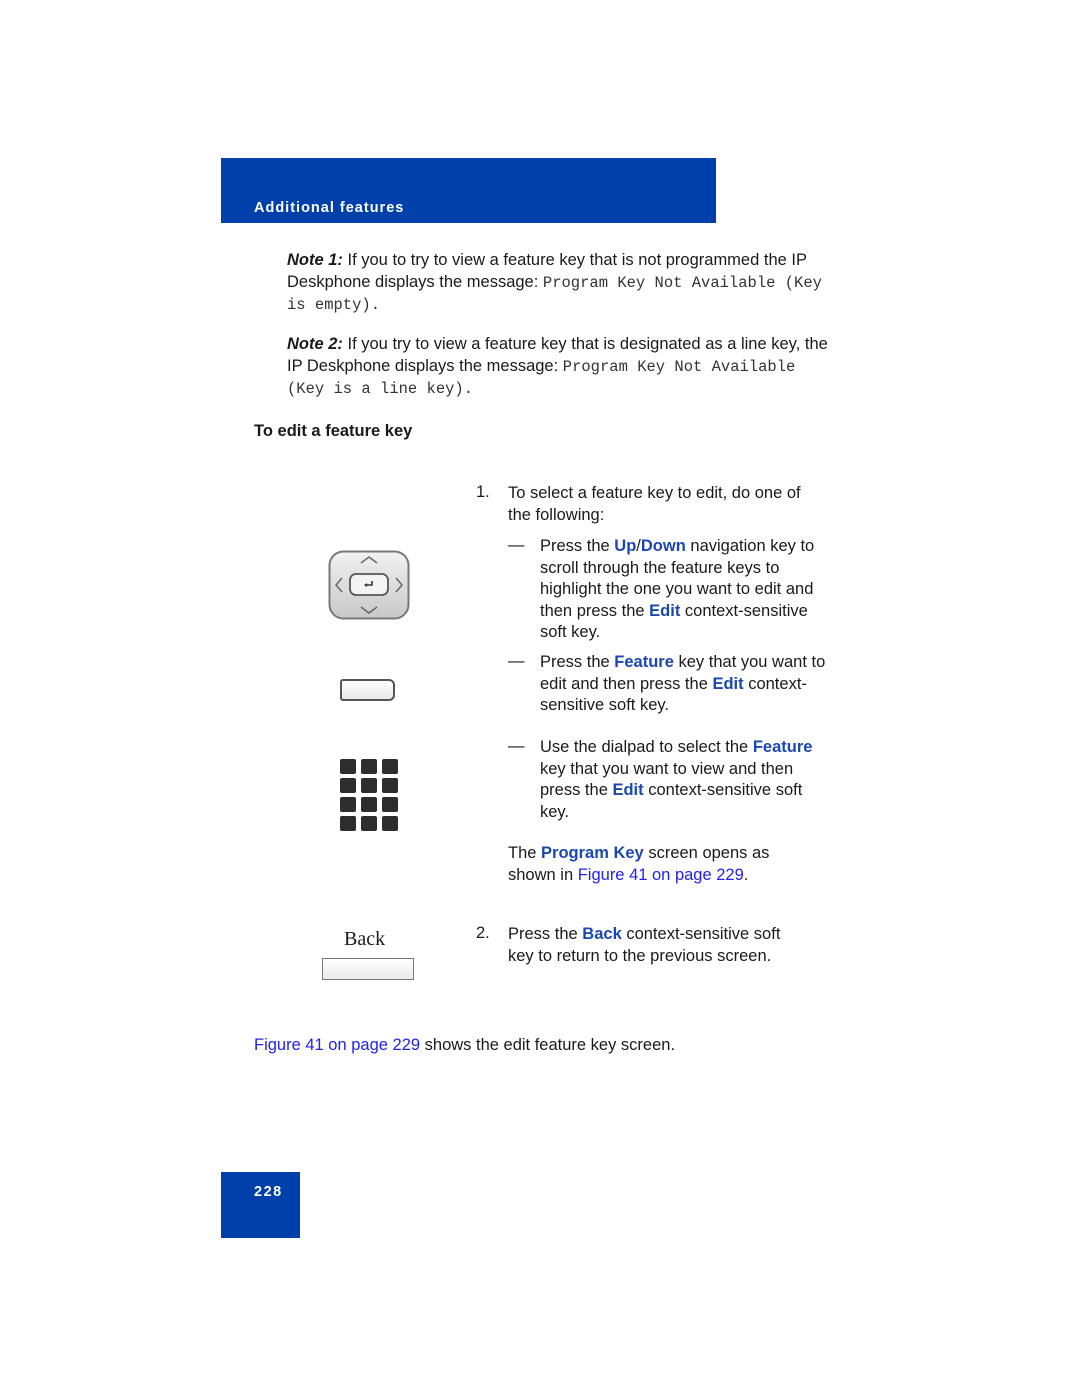 This screenshot has height=1397, width=1080. I want to click on section-header-bar: Additional features, so click(468, 190).